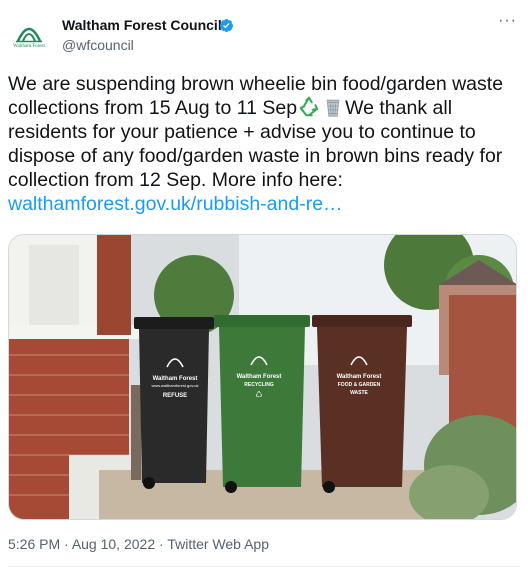 This screenshot has height=572, width=528. I want to click on tweet-source: Twitter Web App, so click(218, 544).